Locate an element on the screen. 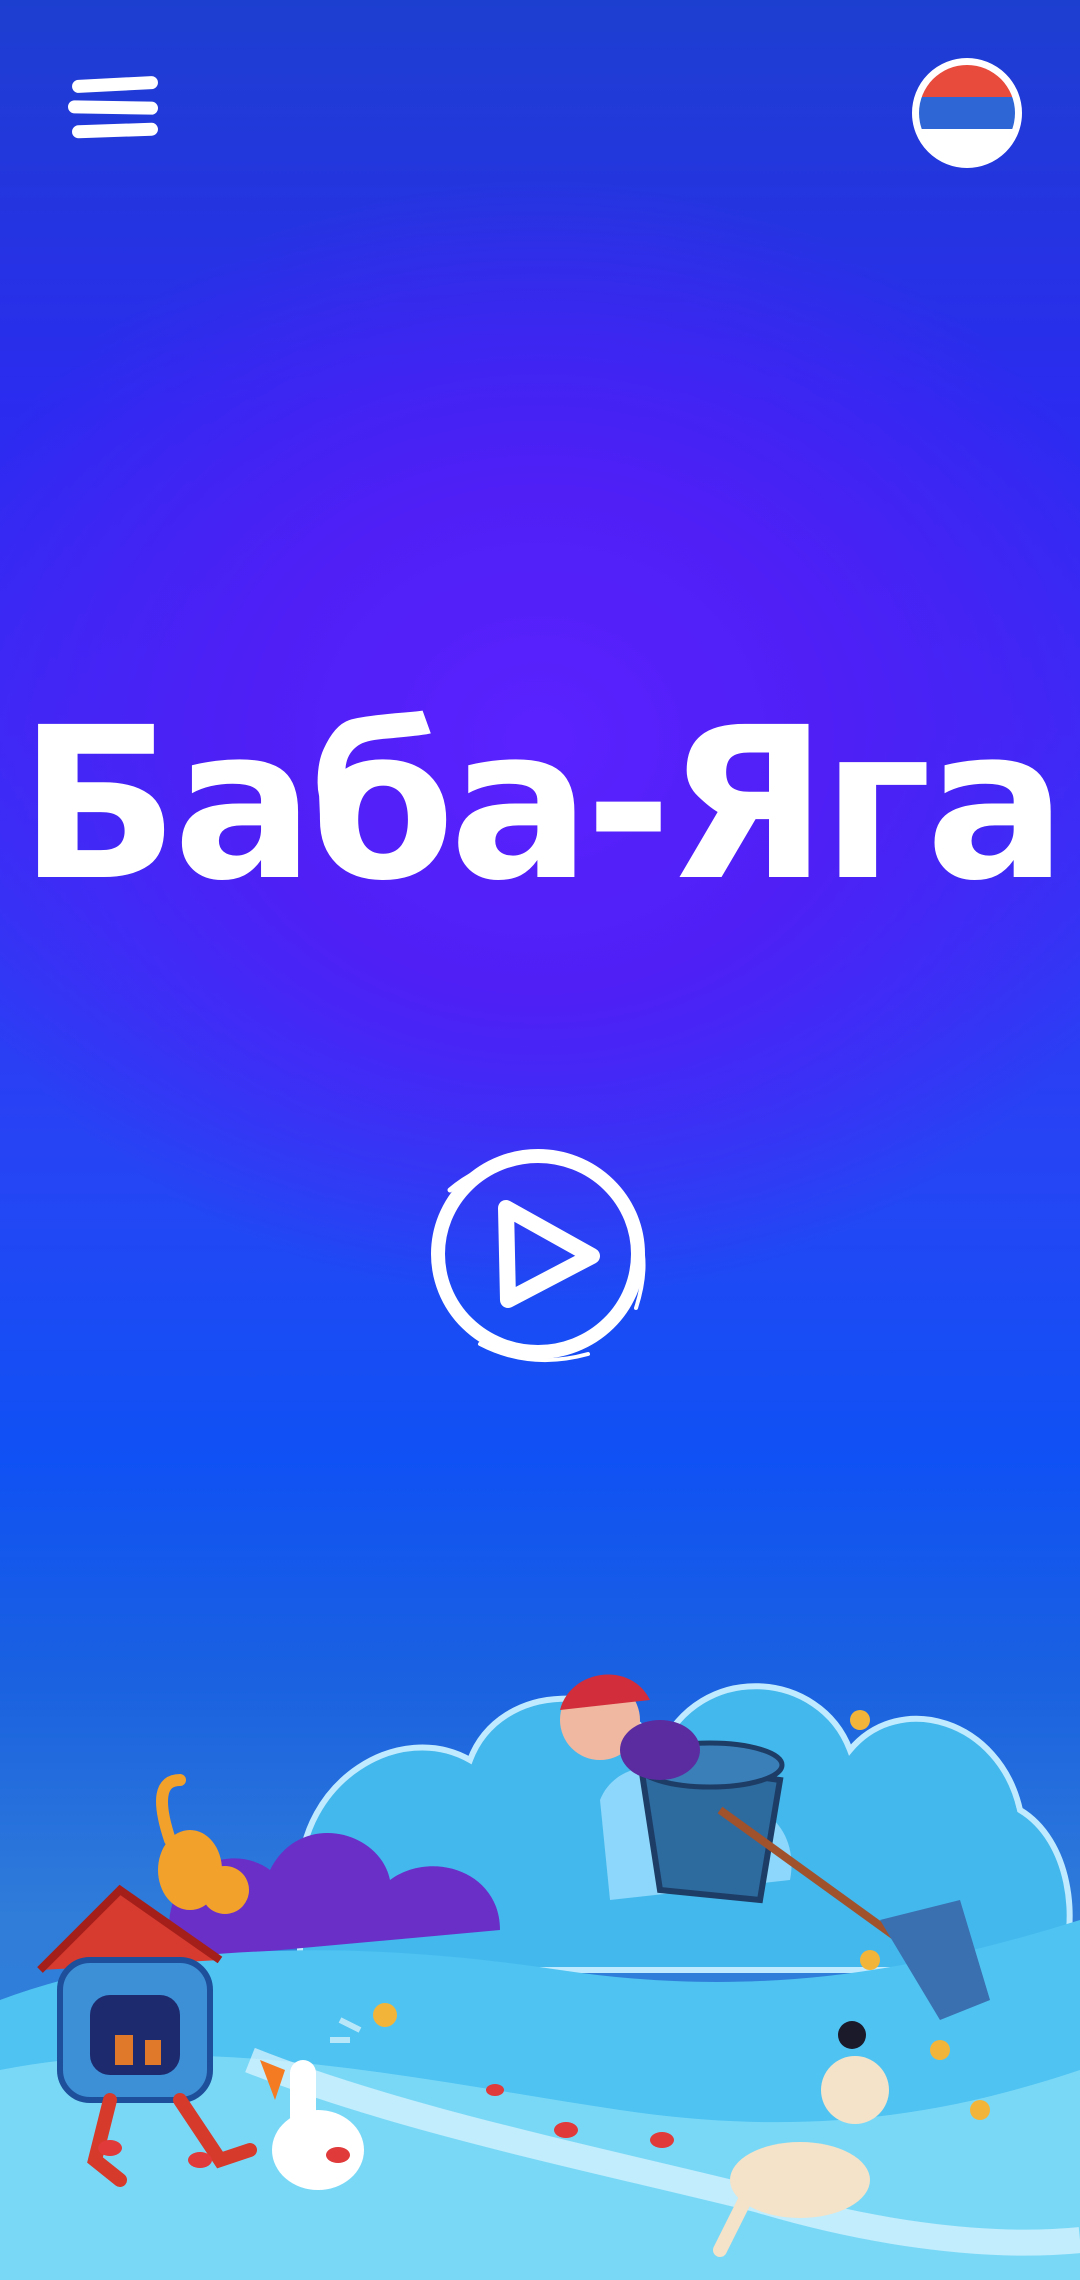 This screenshot has width=1080, height=2280. play-button is located at coordinates (542, 1261).